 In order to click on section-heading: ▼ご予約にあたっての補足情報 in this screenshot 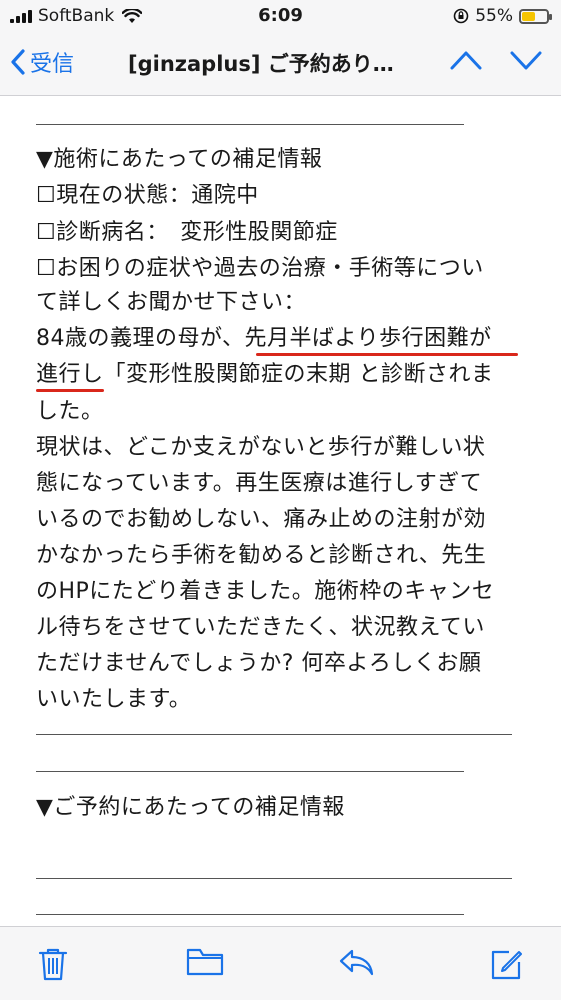, I will do `click(190, 807)`.